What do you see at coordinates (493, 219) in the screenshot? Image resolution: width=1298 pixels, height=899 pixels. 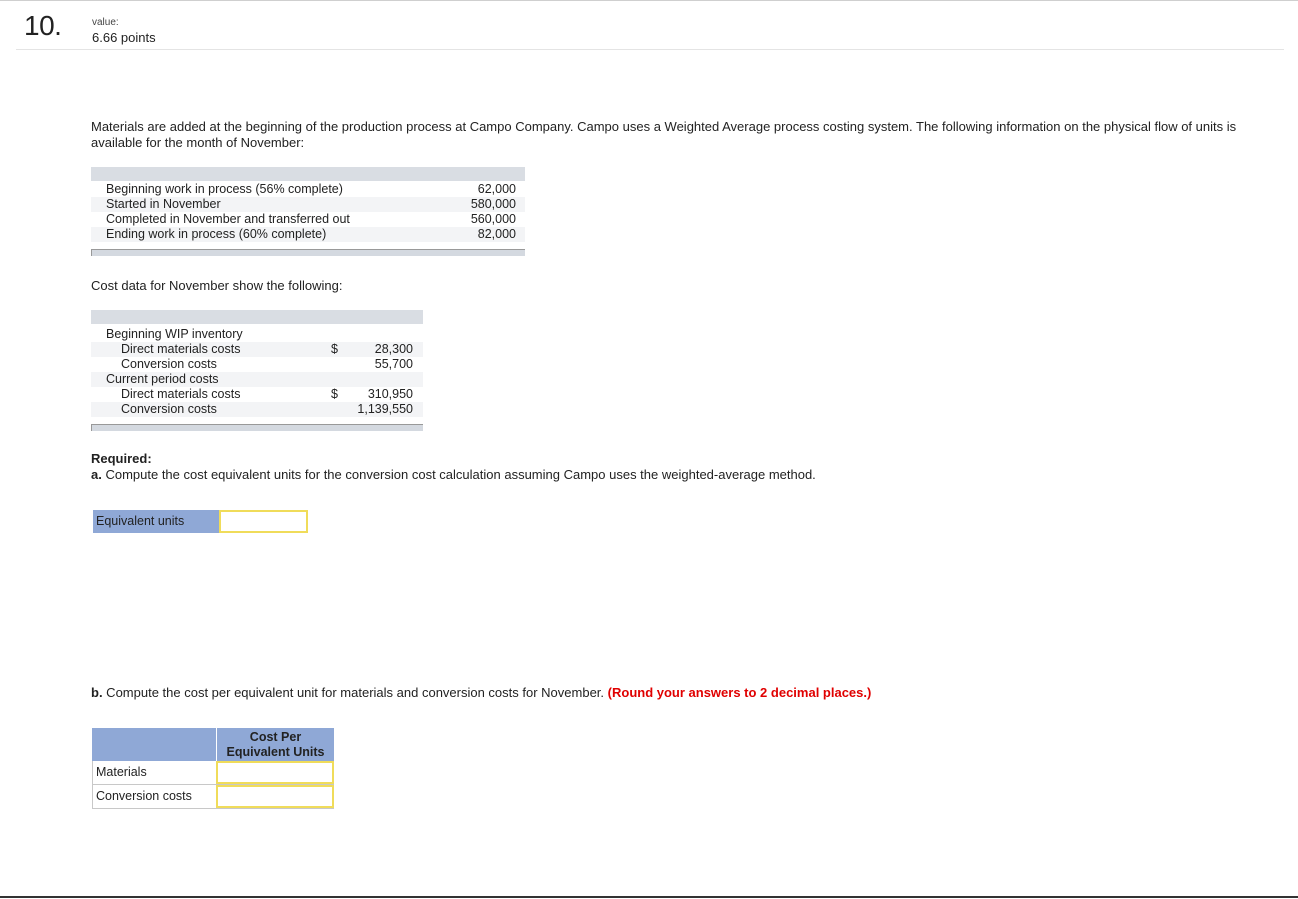 I see `row-value: 560,000` at bounding box center [493, 219].